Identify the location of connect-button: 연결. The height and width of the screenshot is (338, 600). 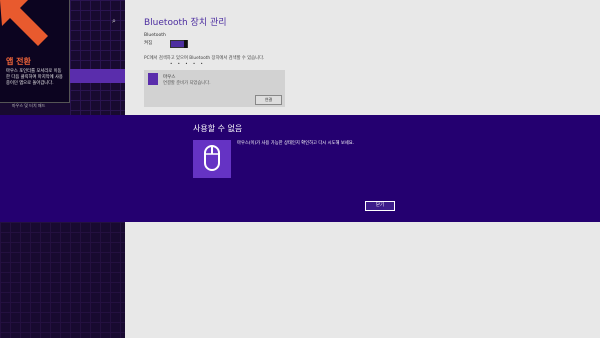
(268, 100).